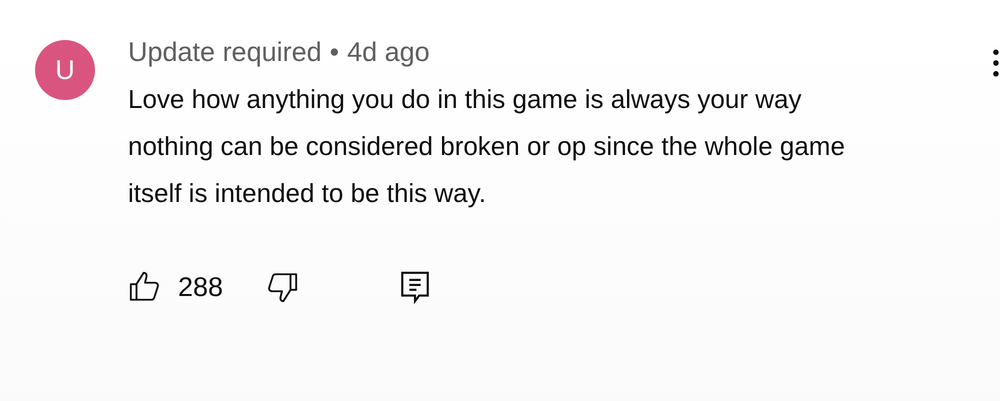  I want to click on like-count: 288, so click(201, 287).